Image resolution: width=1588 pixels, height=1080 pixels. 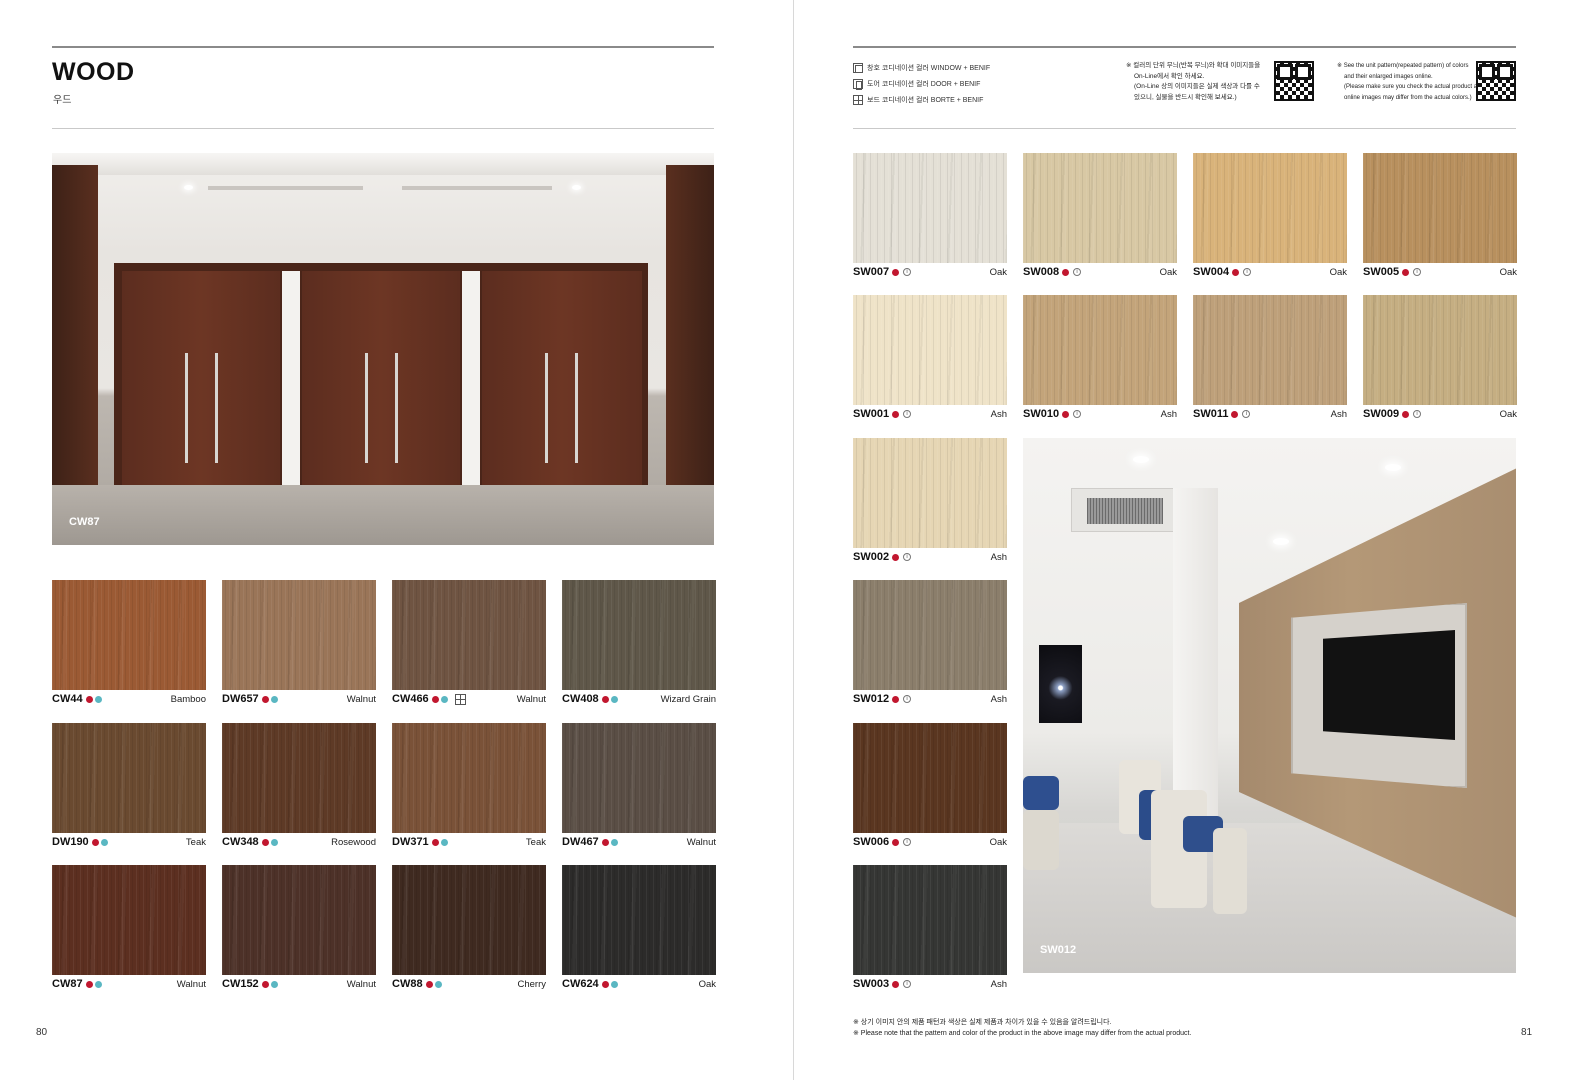 I want to click on swatch-code: SW007, so click(x=871, y=272).